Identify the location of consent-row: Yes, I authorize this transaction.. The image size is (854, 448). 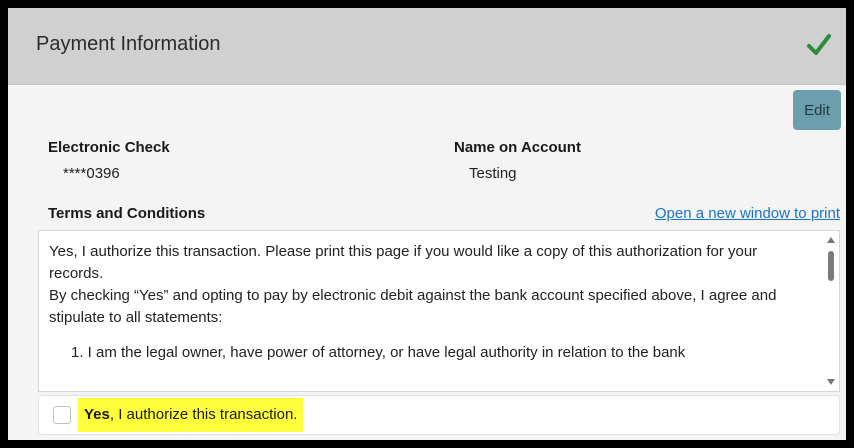
(439, 415).